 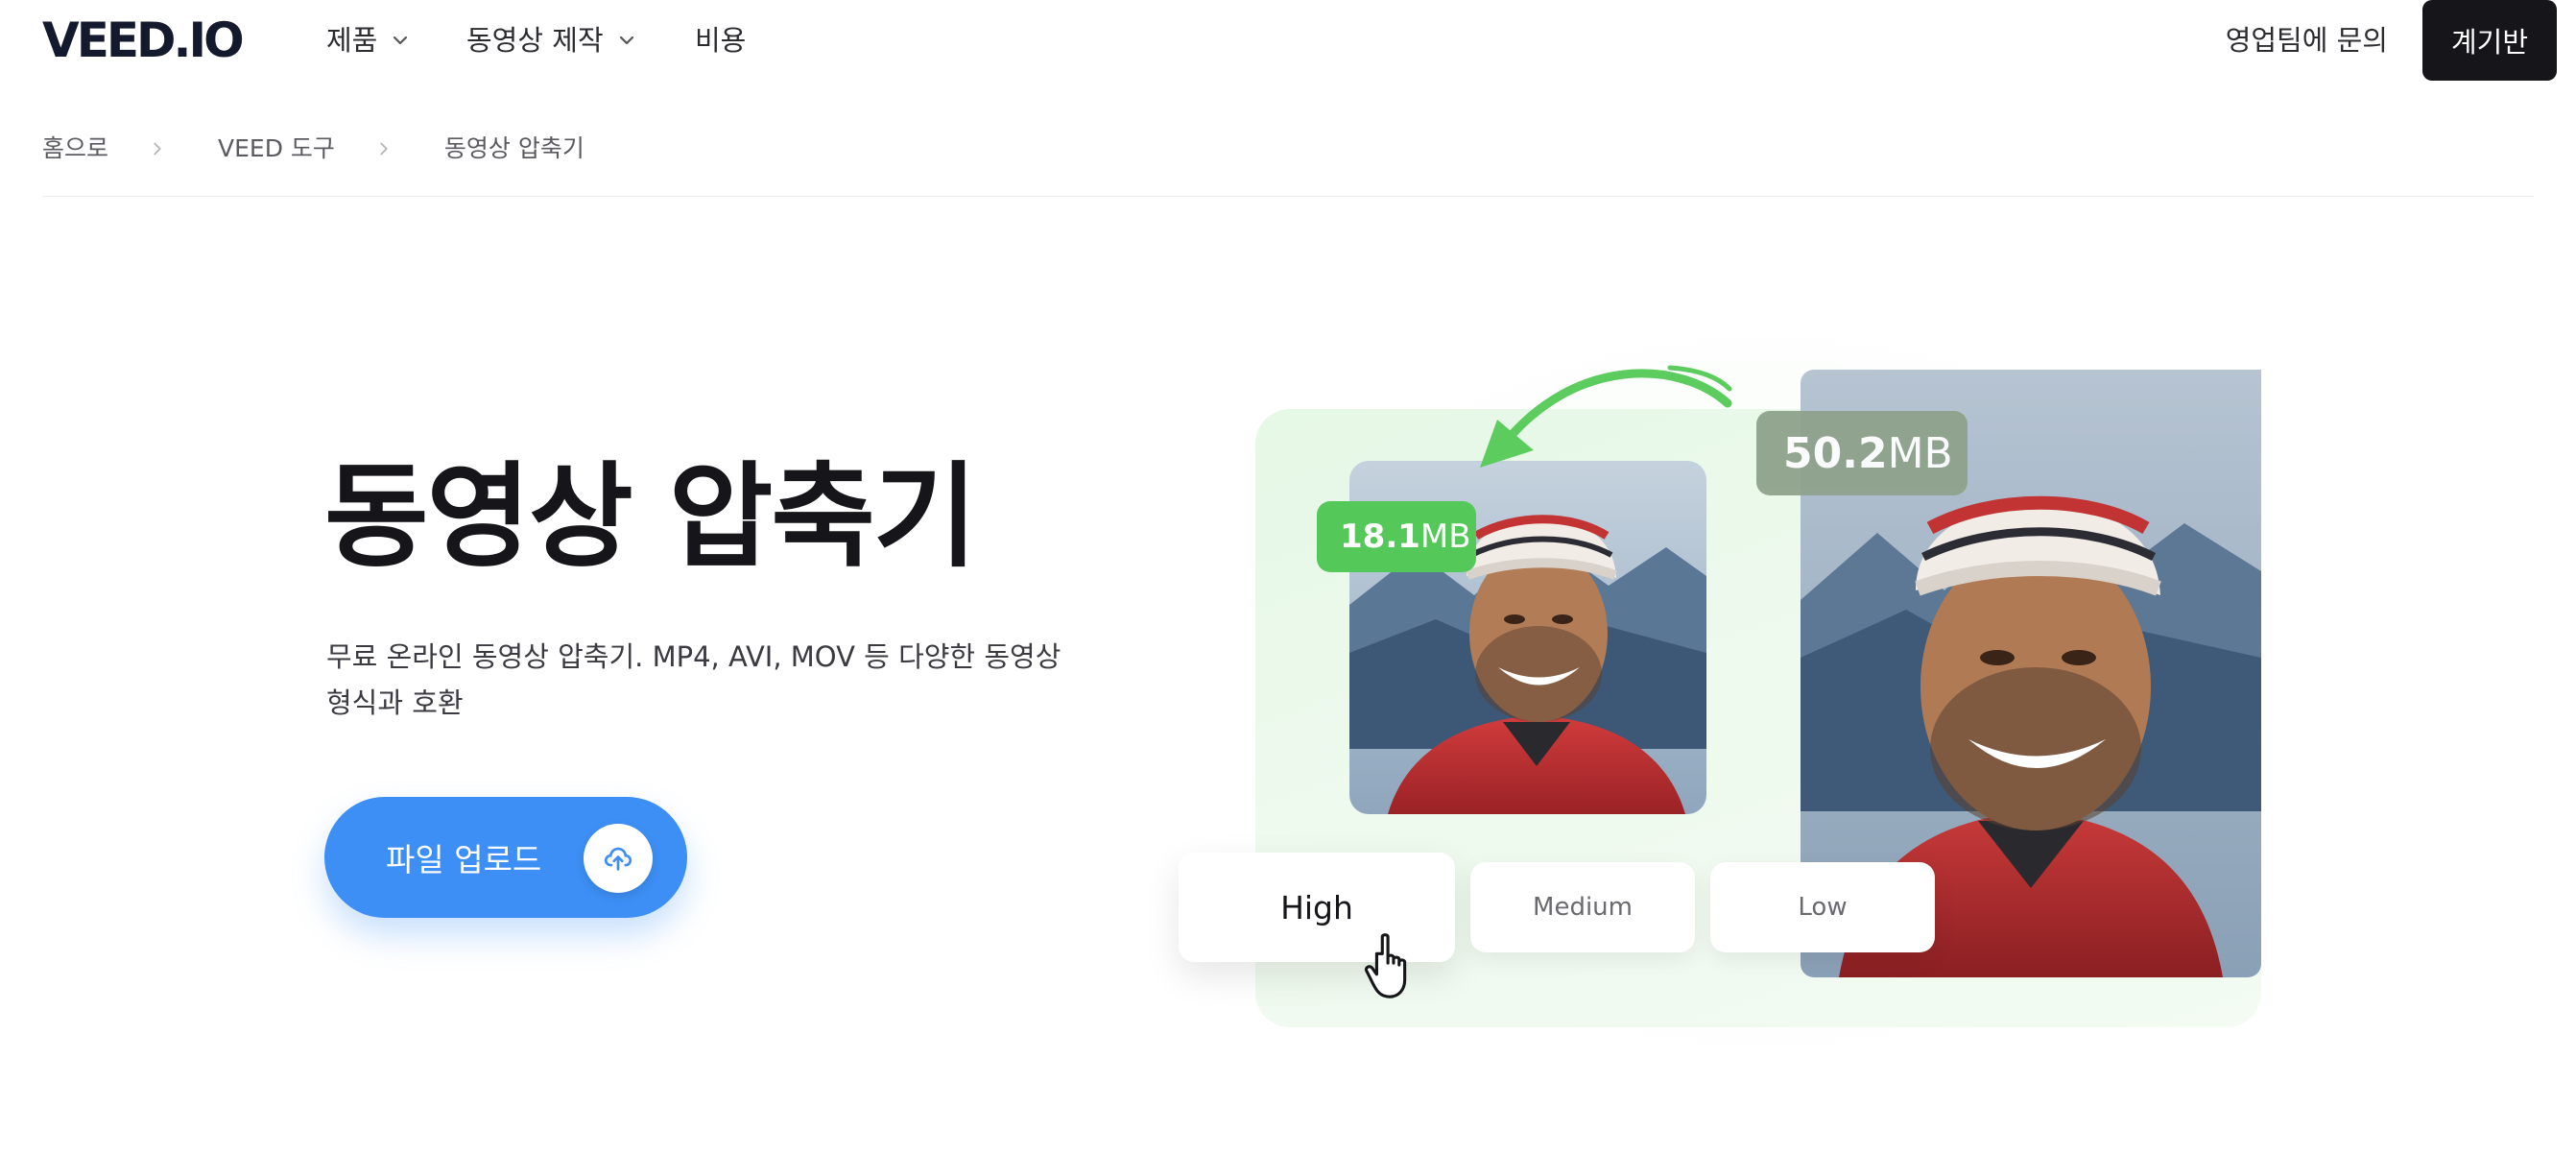 What do you see at coordinates (1445, 536) in the screenshot?
I see `compressed-size-unit: MB` at bounding box center [1445, 536].